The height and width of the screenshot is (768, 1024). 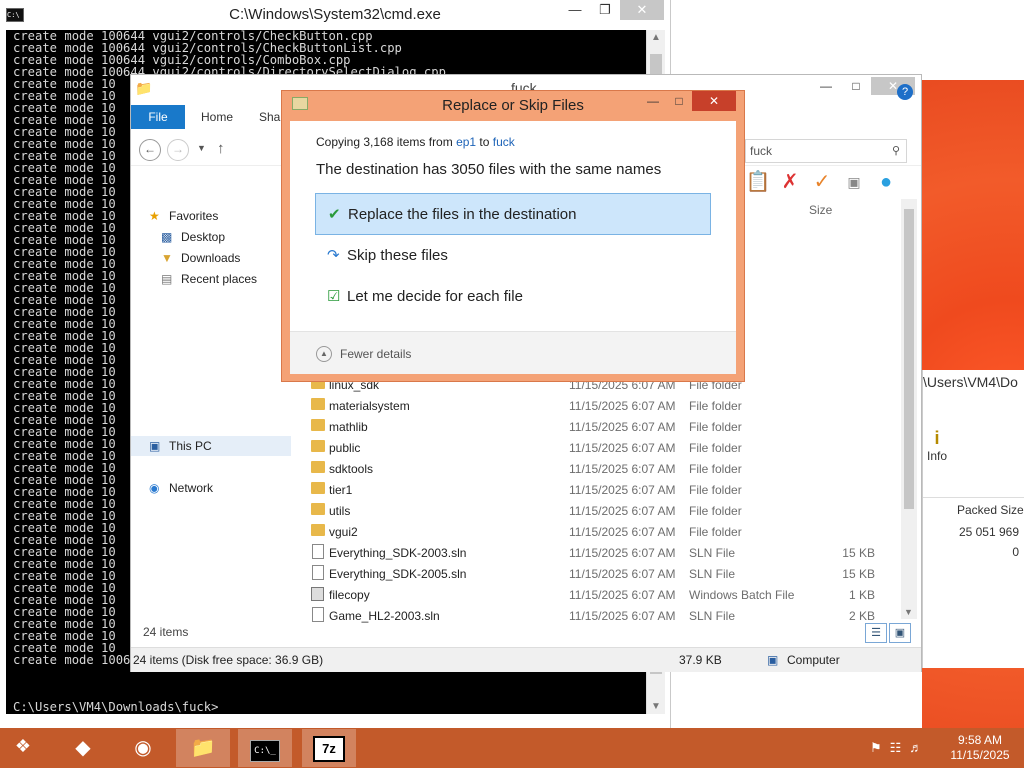 What do you see at coordinates (166, 632) in the screenshot?
I see `item-count: 24 items` at bounding box center [166, 632].